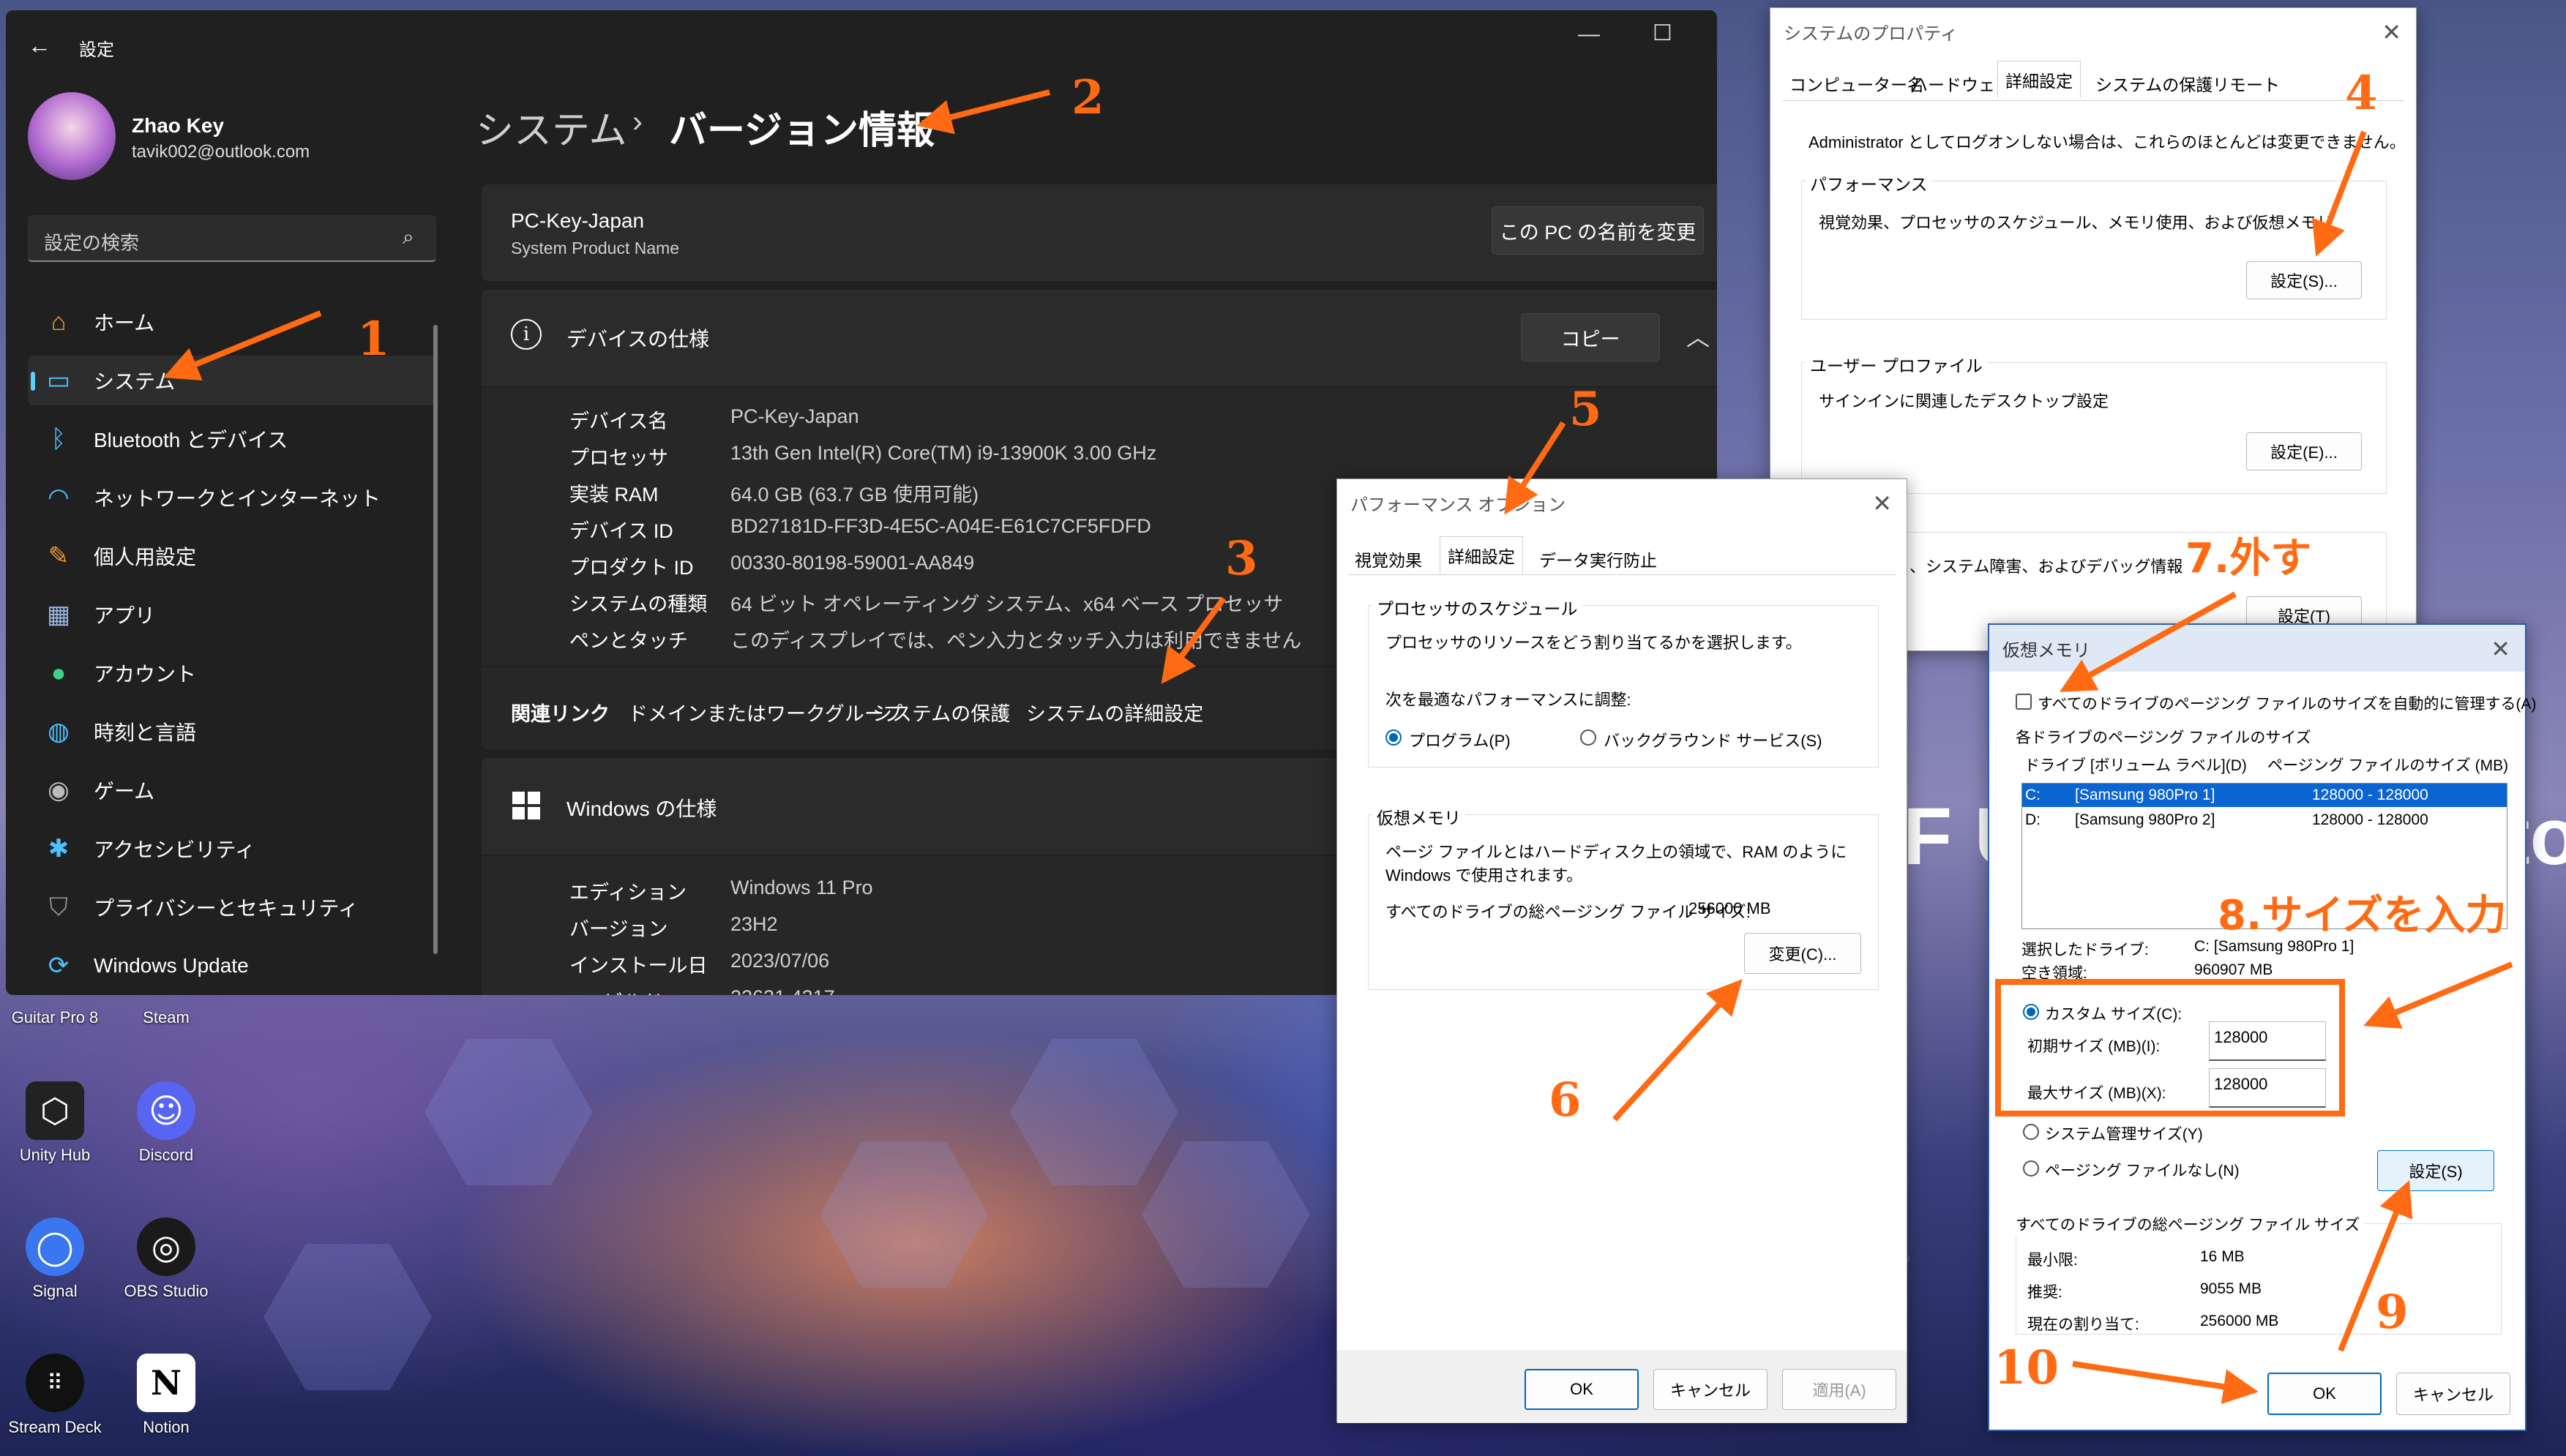  Describe the element at coordinates (2392, 1312) in the screenshot. I see `annotation-label-9: 9` at that location.